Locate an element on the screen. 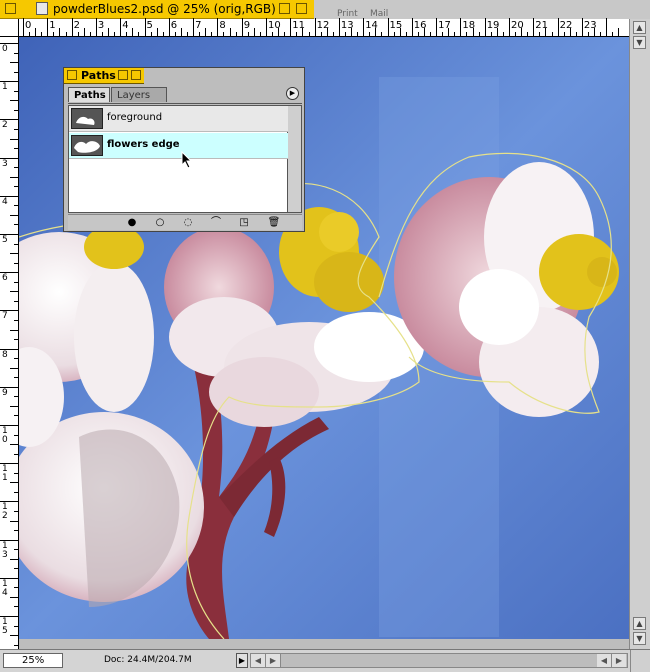  ruler-origin is located at coordinates (9, 28).